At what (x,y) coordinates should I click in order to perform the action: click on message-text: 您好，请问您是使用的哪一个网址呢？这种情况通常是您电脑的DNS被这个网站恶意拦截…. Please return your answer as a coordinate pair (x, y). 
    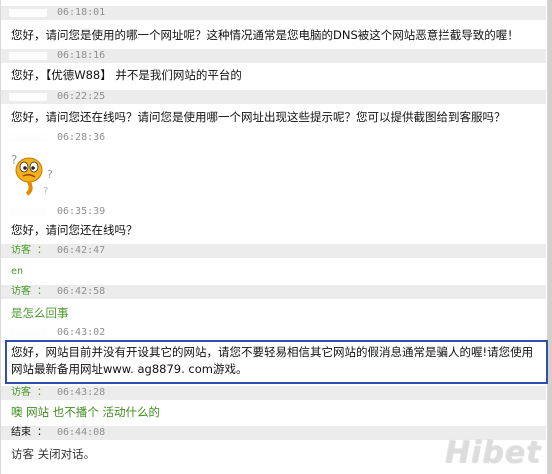
    Looking at the image, I should click on (265, 35).